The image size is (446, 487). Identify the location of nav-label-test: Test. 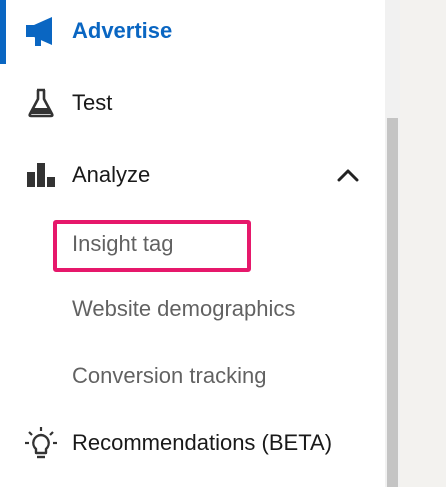
(92, 102).